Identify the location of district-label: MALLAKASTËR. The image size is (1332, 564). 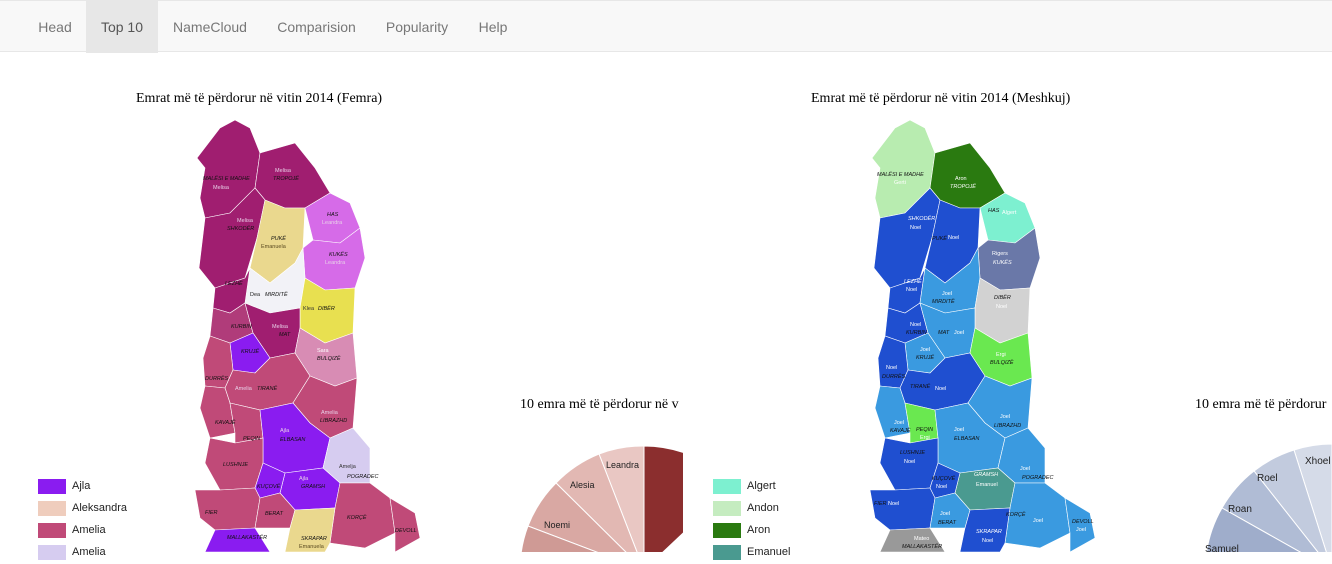
(247, 537).